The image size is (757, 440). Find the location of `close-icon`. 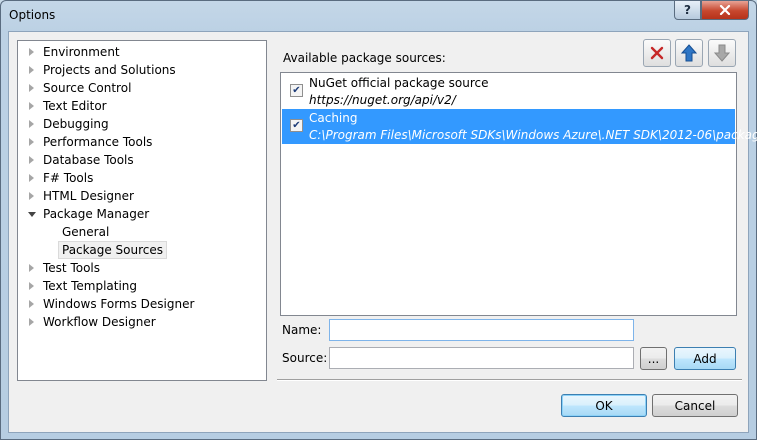

close-icon is located at coordinates (725, 10).